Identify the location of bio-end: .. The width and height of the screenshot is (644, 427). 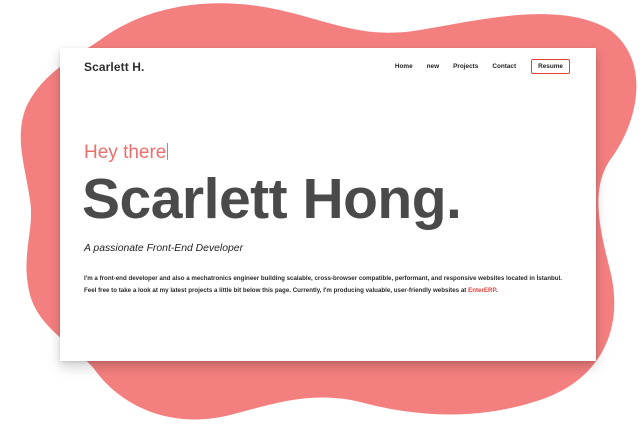
(496, 290).